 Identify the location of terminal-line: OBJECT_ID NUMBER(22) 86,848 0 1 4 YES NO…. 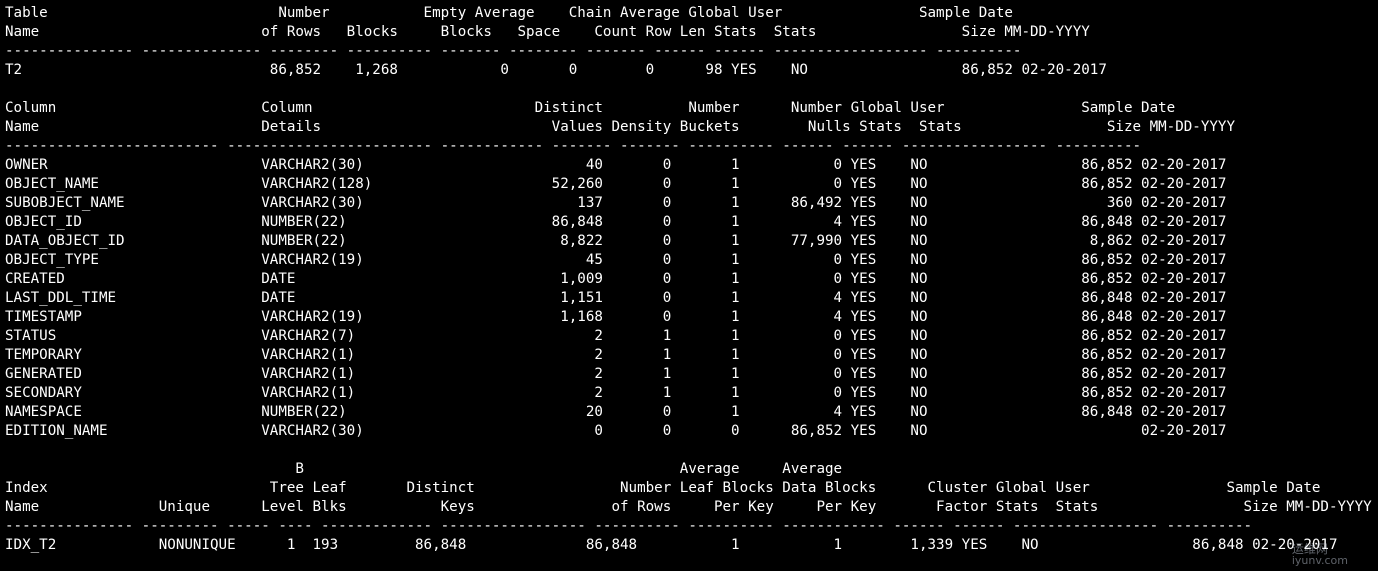
(616, 222).